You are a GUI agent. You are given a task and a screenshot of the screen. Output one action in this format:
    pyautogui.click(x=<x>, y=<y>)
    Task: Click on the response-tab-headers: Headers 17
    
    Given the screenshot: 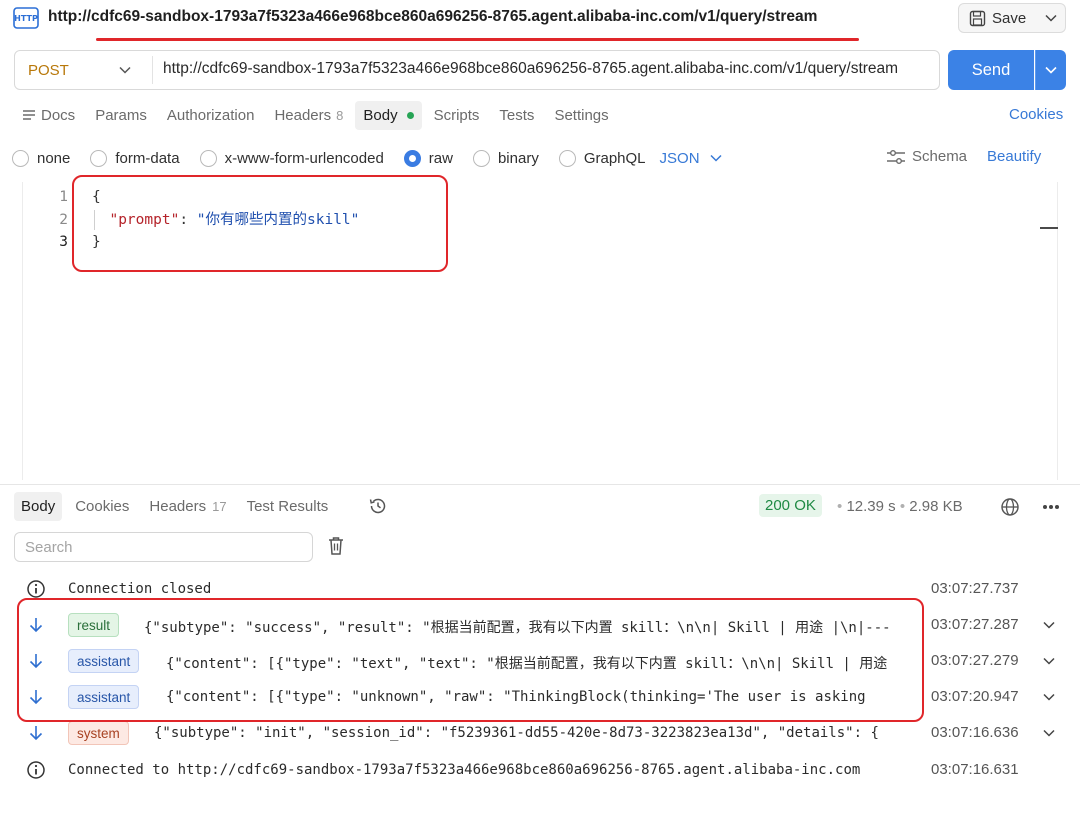 What is the action you would take?
    pyautogui.click(x=187, y=506)
    